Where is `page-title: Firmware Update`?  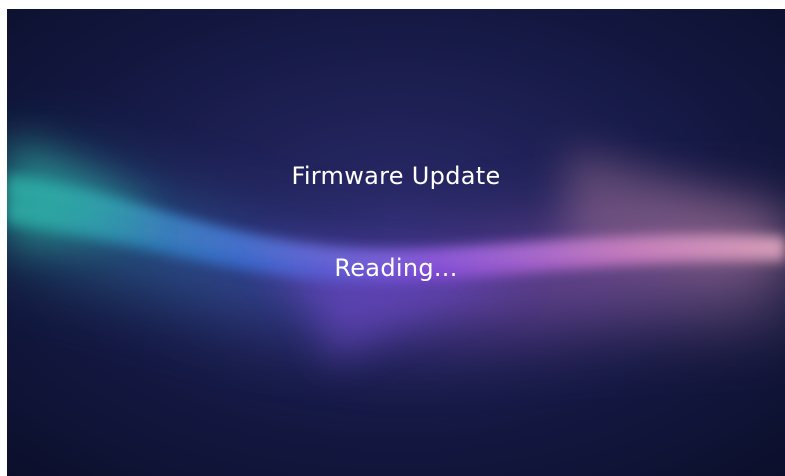 page-title: Firmware Update is located at coordinates (396, 176).